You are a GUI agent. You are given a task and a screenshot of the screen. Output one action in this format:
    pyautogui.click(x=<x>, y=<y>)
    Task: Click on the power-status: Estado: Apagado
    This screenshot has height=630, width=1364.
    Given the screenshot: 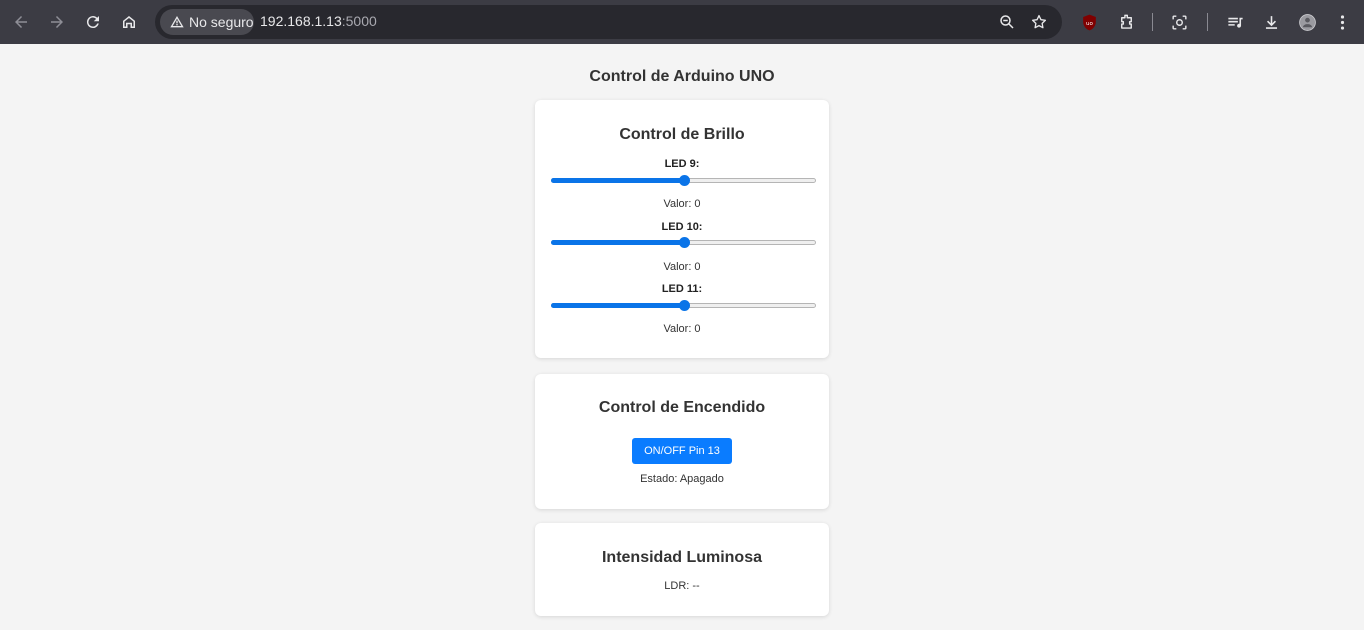 What is the action you would take?
    pyautogui.click(x=682, y=479)
    